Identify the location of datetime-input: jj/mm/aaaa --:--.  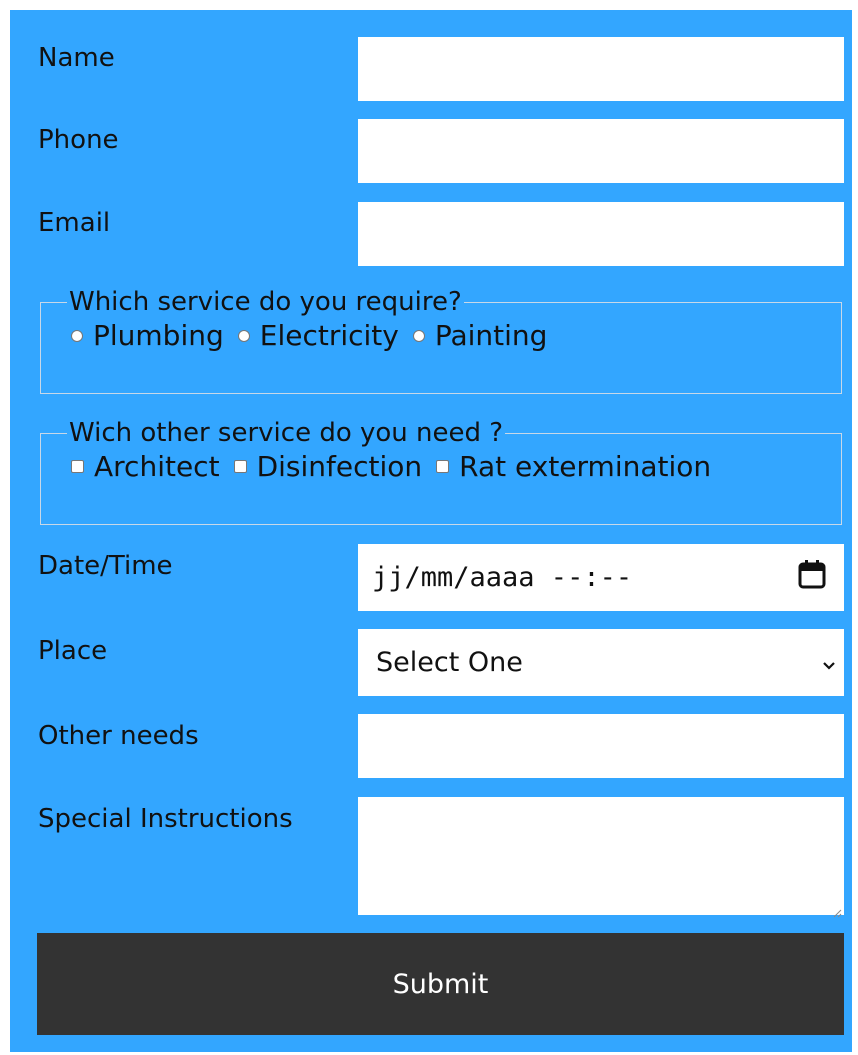
(601, 577).